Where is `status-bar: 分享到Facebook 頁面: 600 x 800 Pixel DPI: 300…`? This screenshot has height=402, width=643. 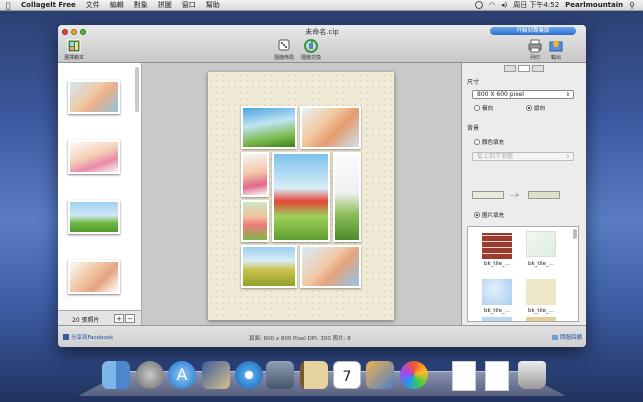
status-bar: 分享到Facebook 頁面: 600 x 800 Pixel DPI: 300… is located at coordinates (322, 336).